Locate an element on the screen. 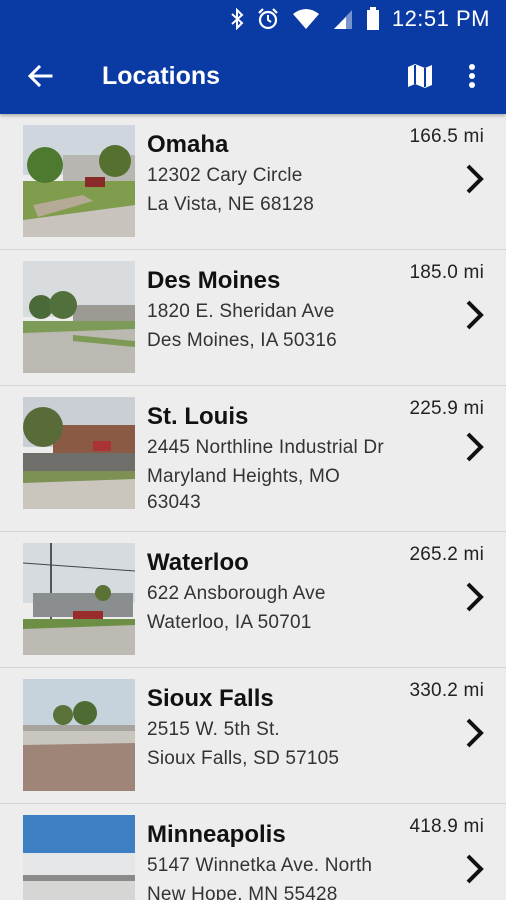 The image size is (506, 900). arrow-left-icon is located at coordinates (40, 76).